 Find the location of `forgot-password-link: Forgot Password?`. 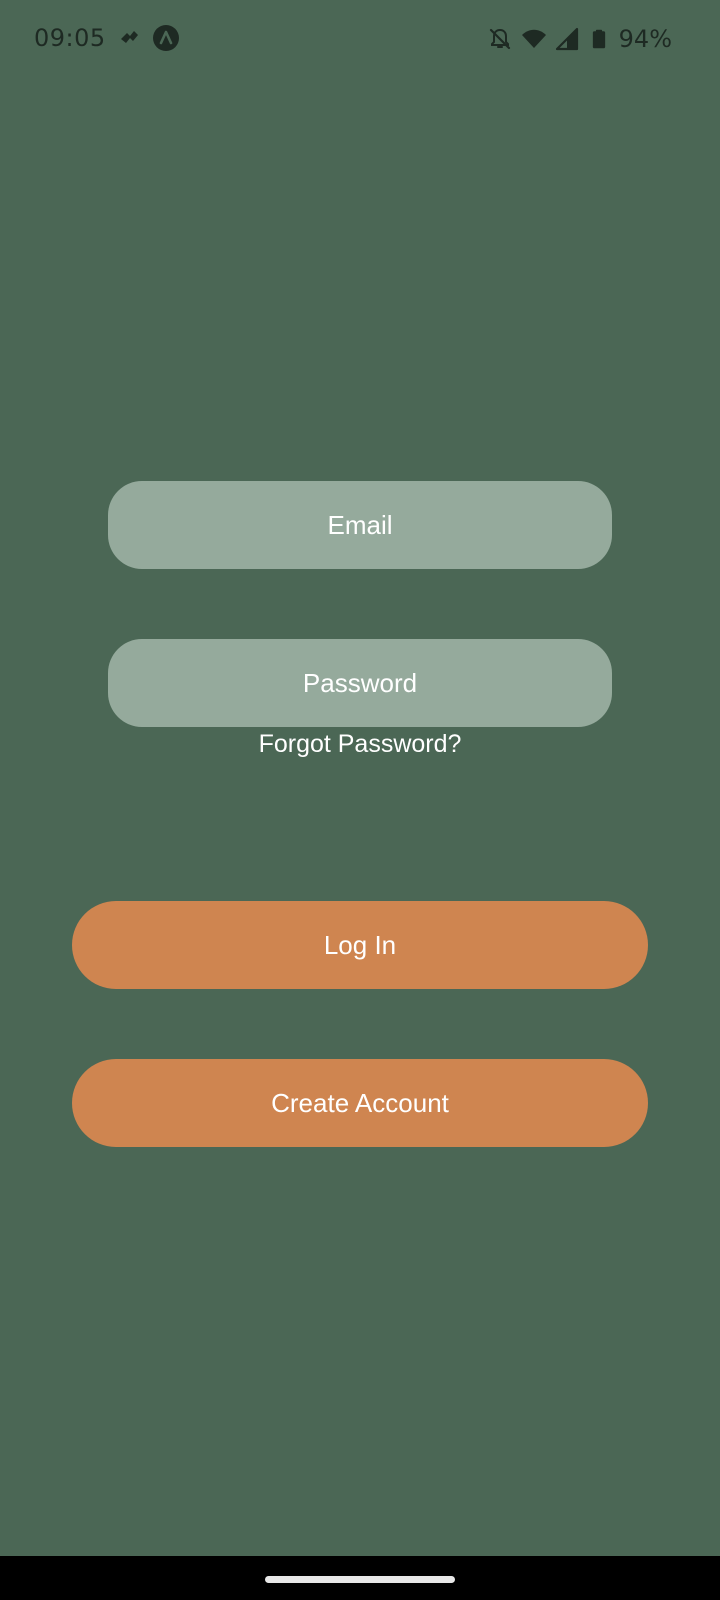

forgot-password-link: Forgot Password? is located at coordinates (360, 744).